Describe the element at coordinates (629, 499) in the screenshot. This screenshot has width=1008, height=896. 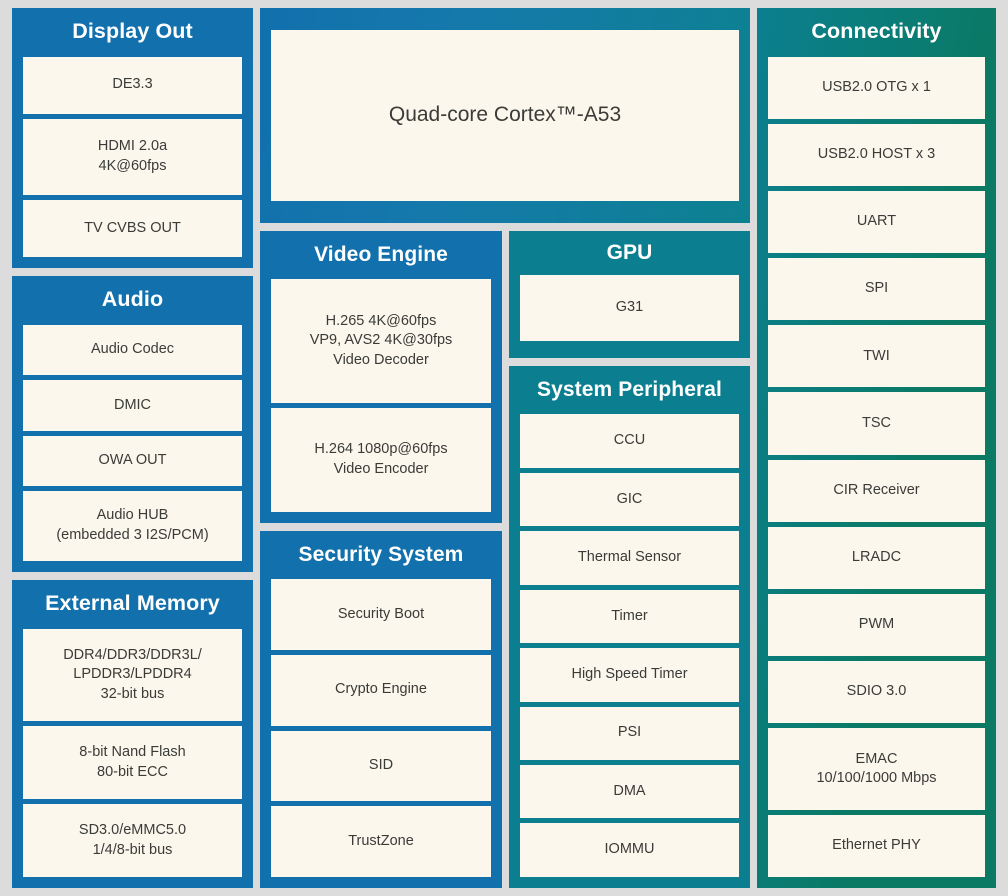
I see `cell-gic: GIC` at that location.